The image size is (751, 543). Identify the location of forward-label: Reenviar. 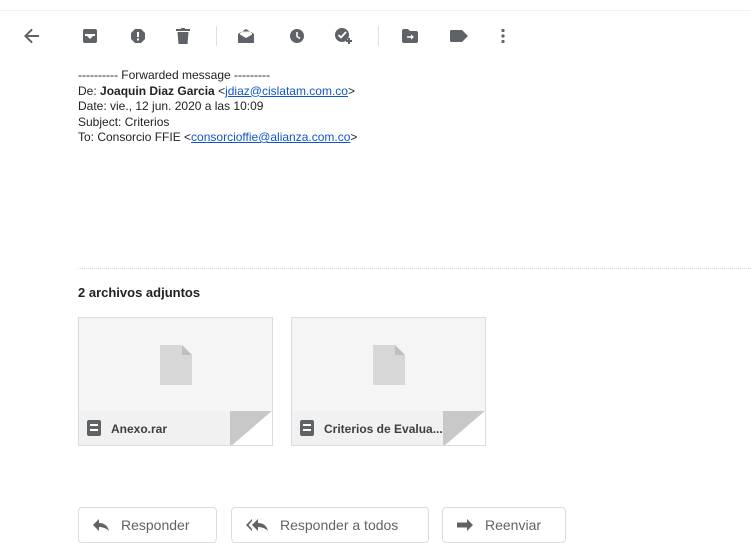
(513, 525).